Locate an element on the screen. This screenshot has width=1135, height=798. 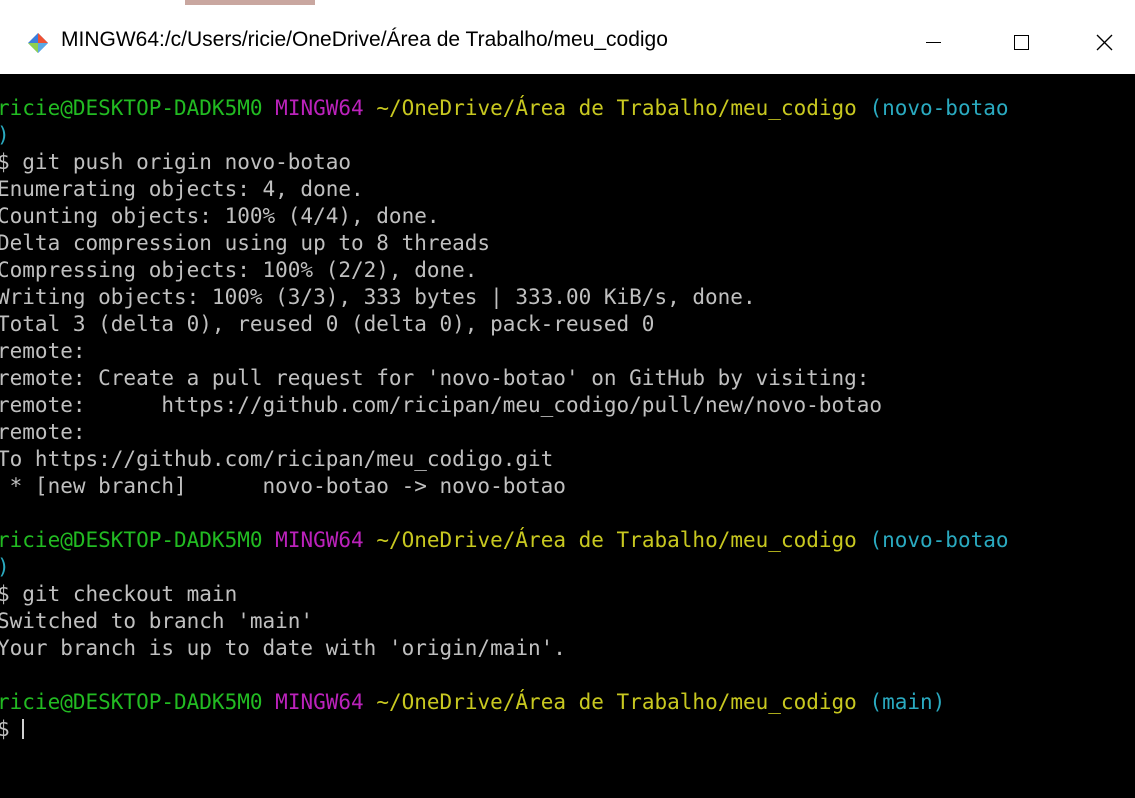
minimize-button is located at coordinates (933, 42).